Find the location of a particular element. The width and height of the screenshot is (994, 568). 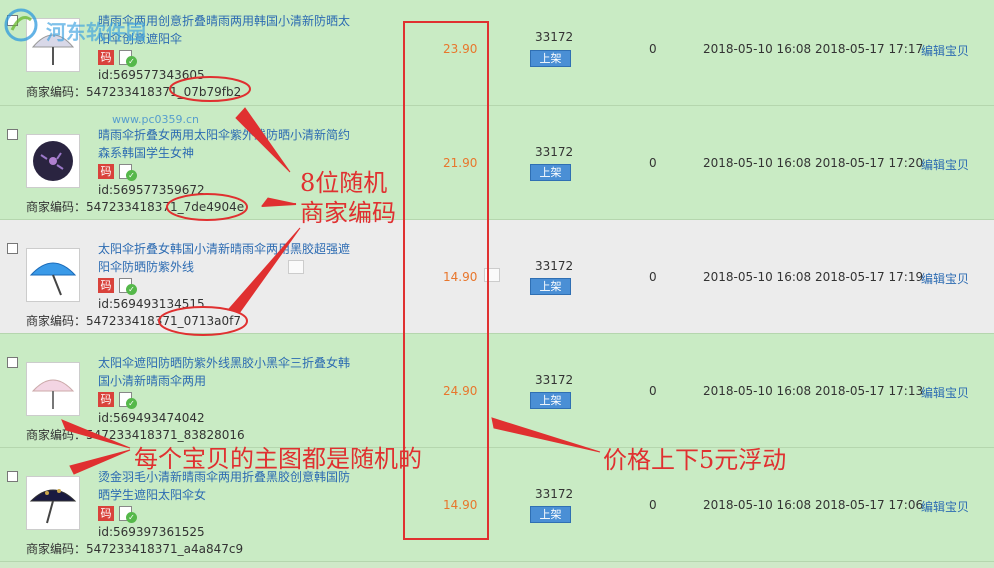

annotation-random-code: 8位随机 商家编码 is located at coordinates (348, 198).